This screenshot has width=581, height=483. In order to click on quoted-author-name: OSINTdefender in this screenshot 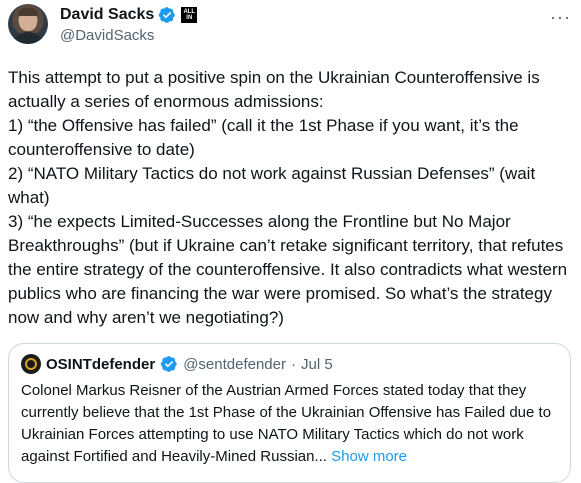, I will do `click(100, 364)`.